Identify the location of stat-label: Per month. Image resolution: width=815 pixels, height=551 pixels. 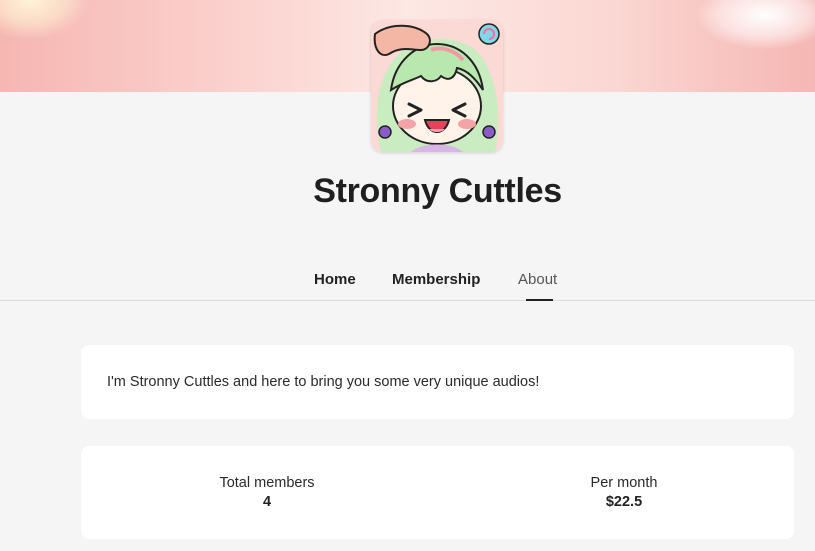
(624, 483).